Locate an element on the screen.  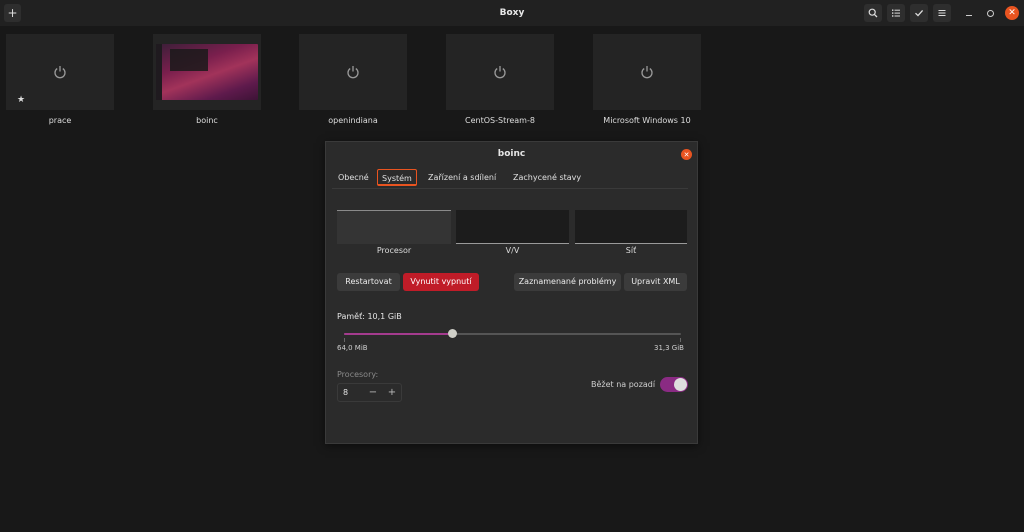
cpus-value: 8 is located at coordinates (345, 392).